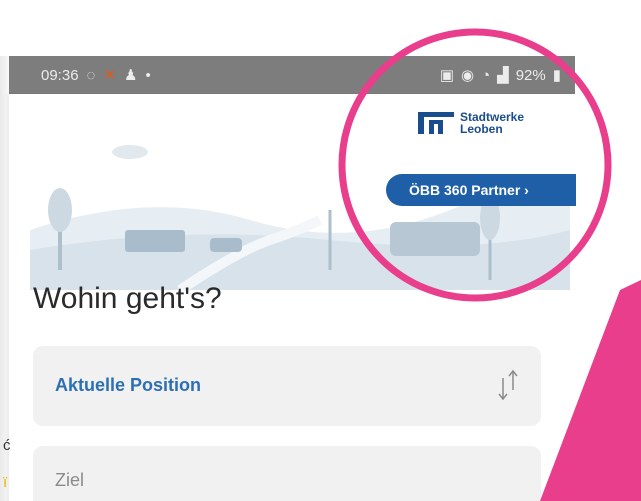  Describe the element at coordinates (530, 75) in the screenshot. I see `battery-text: 92%` at that location.